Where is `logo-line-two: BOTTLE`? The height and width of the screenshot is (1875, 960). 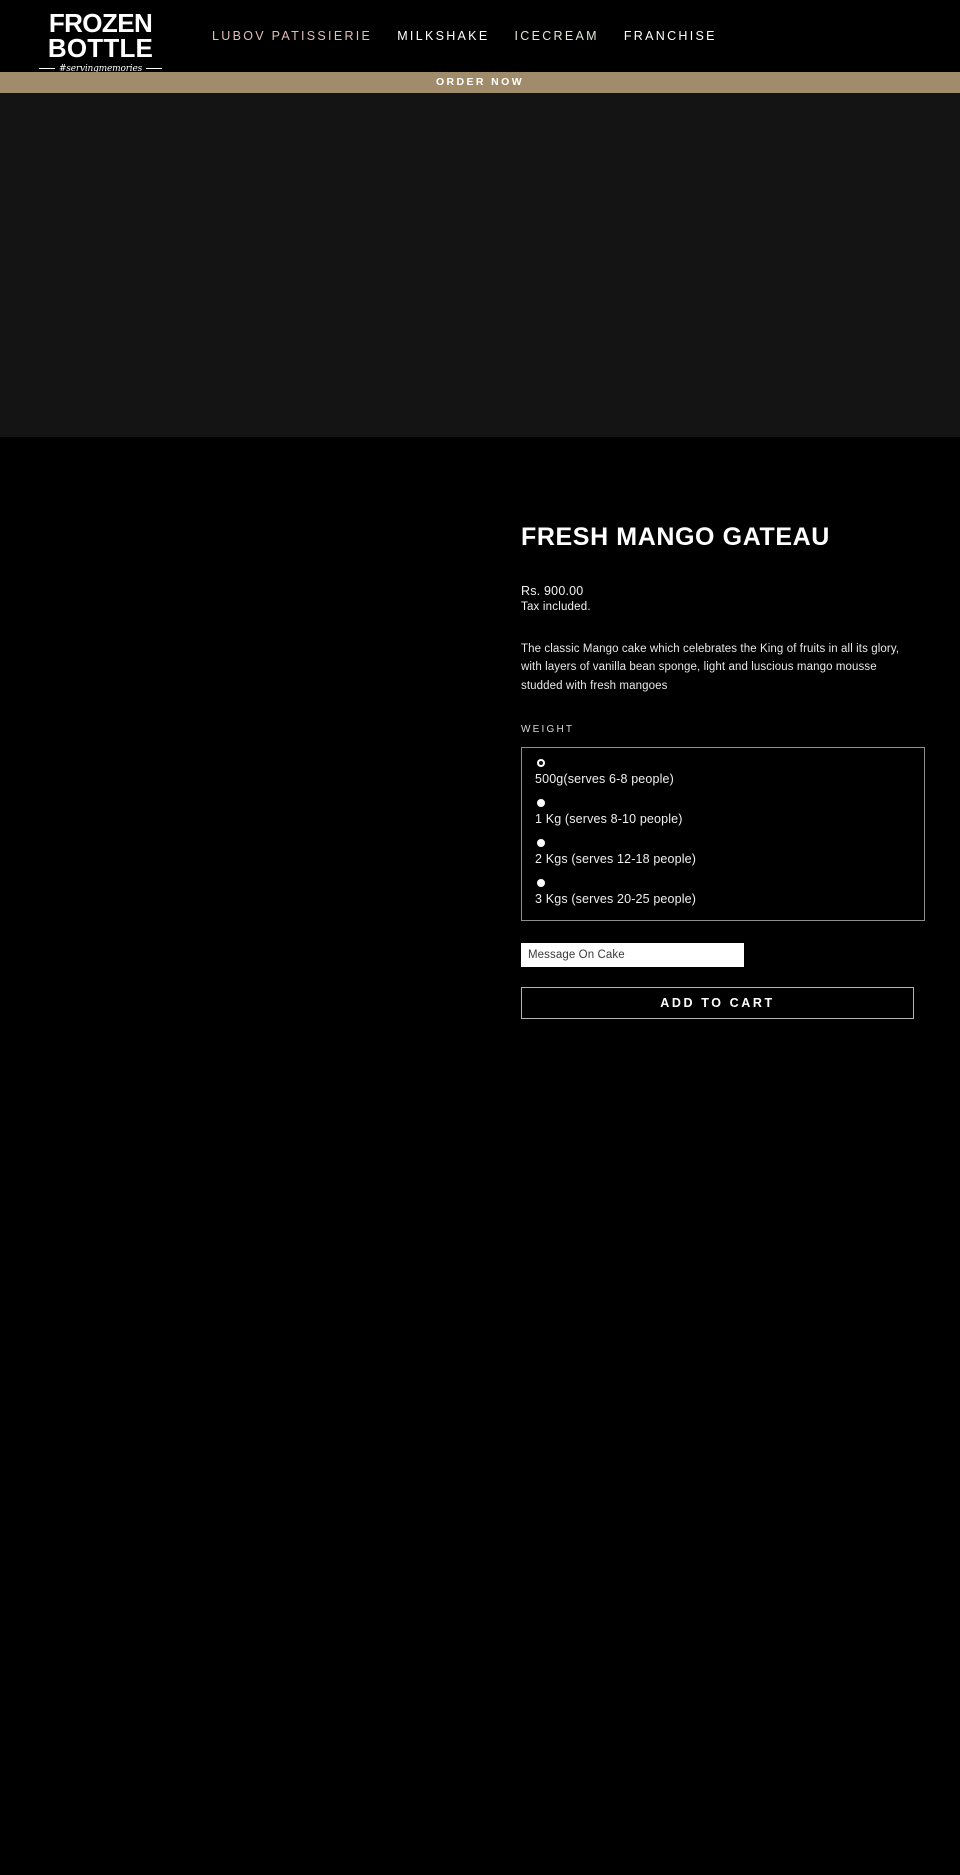 logo-line-two: BOTTLE is located at coordinates (100, 47).